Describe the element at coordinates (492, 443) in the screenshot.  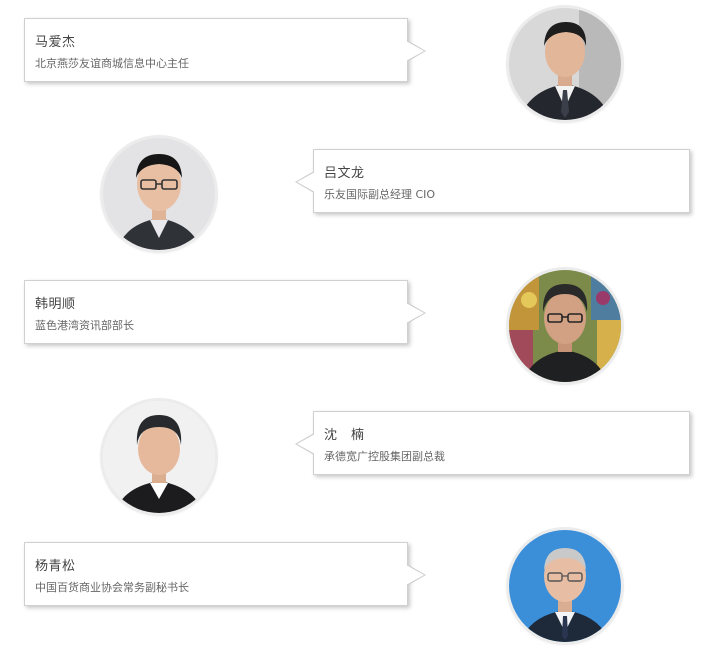
I see `profile-card-4: 沈 楠 承德宽广控股集团副总裁` at that location.